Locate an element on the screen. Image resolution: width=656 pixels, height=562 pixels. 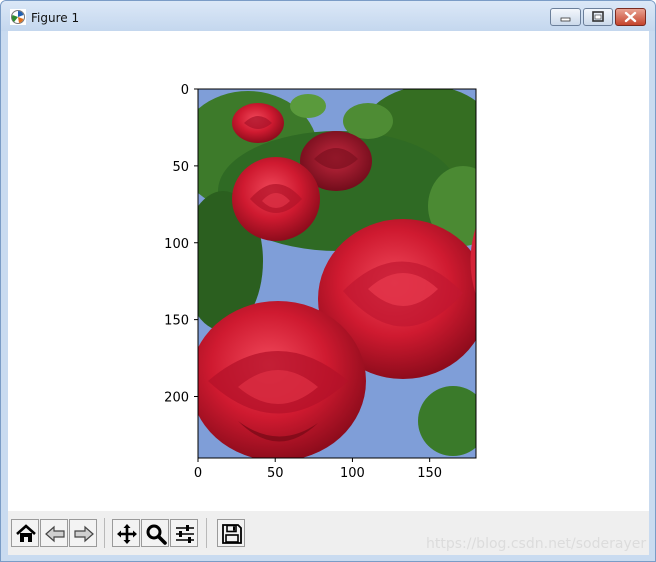
y-tick-label: 100 is located at coordinates (176, 244).